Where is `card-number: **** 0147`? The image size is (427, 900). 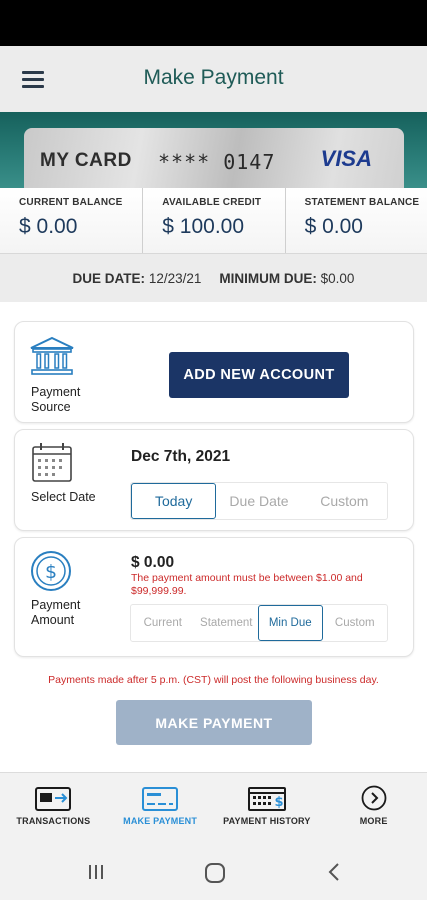 card-number: **** 0147 is located at coordinates (217, 162).